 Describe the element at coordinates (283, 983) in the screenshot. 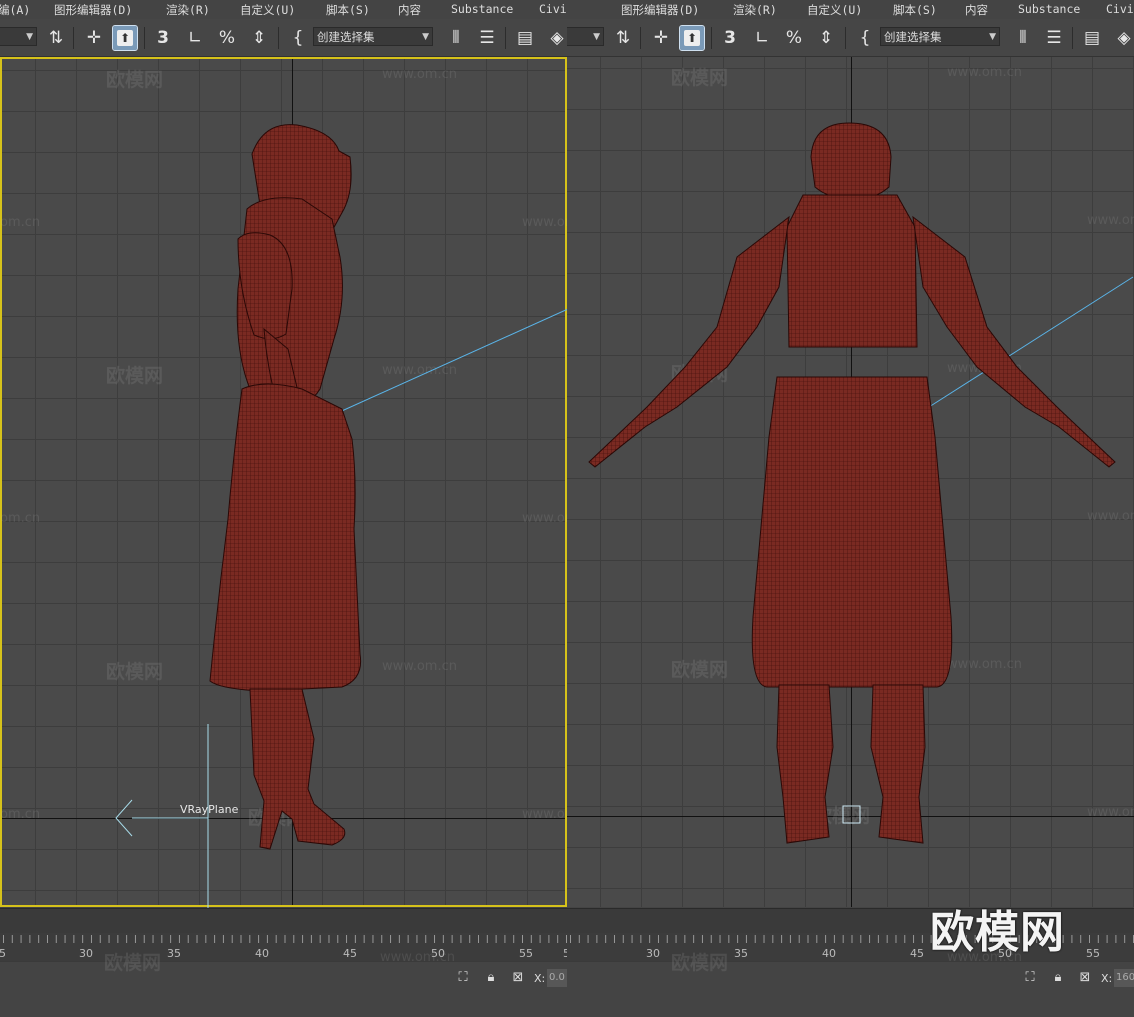

I see `status-bar: 欧模网 www.om.cn ⛶ 🔒︎ ⊠ X: 0.0` at that location.